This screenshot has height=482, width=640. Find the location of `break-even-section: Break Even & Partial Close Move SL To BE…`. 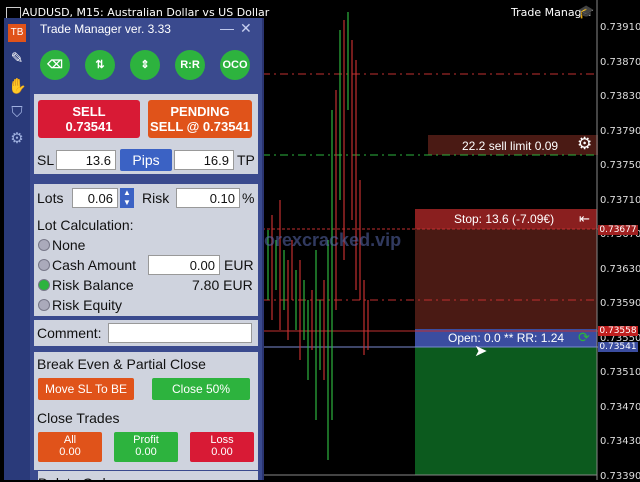

break-even-section: Break Even & Partial Close Move SL To BE… is located at coordinates (146, 378).